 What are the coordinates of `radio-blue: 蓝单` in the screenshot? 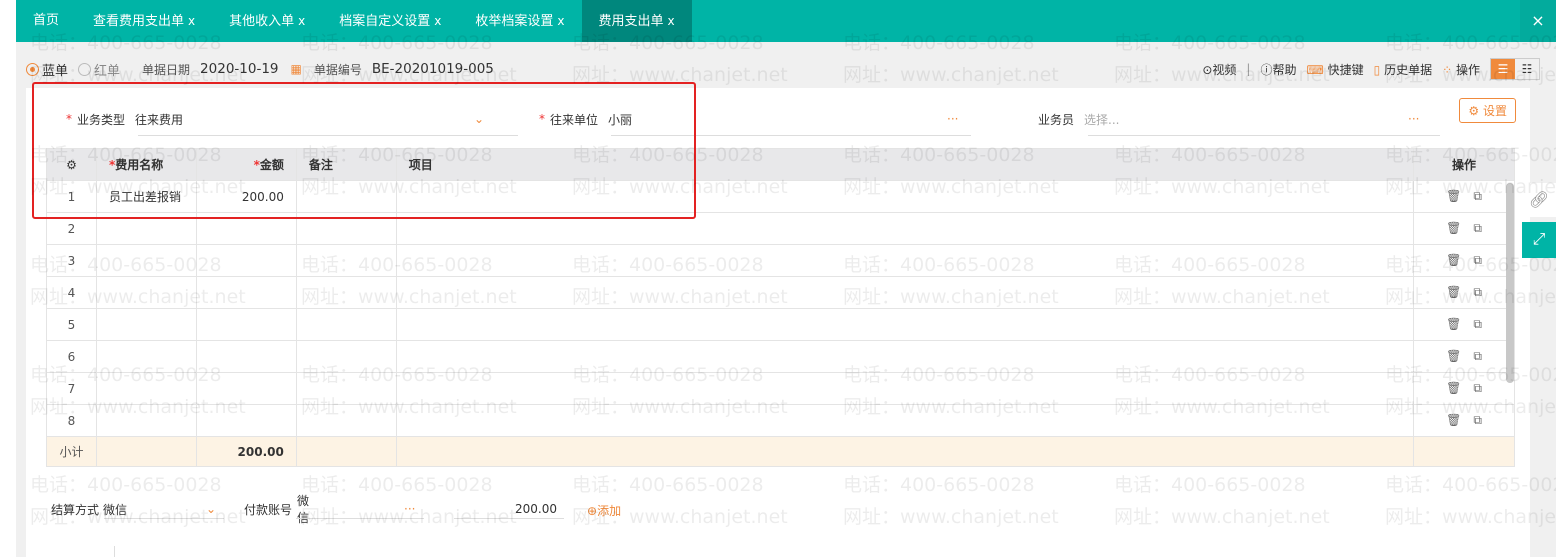 It's located at (47, 69).